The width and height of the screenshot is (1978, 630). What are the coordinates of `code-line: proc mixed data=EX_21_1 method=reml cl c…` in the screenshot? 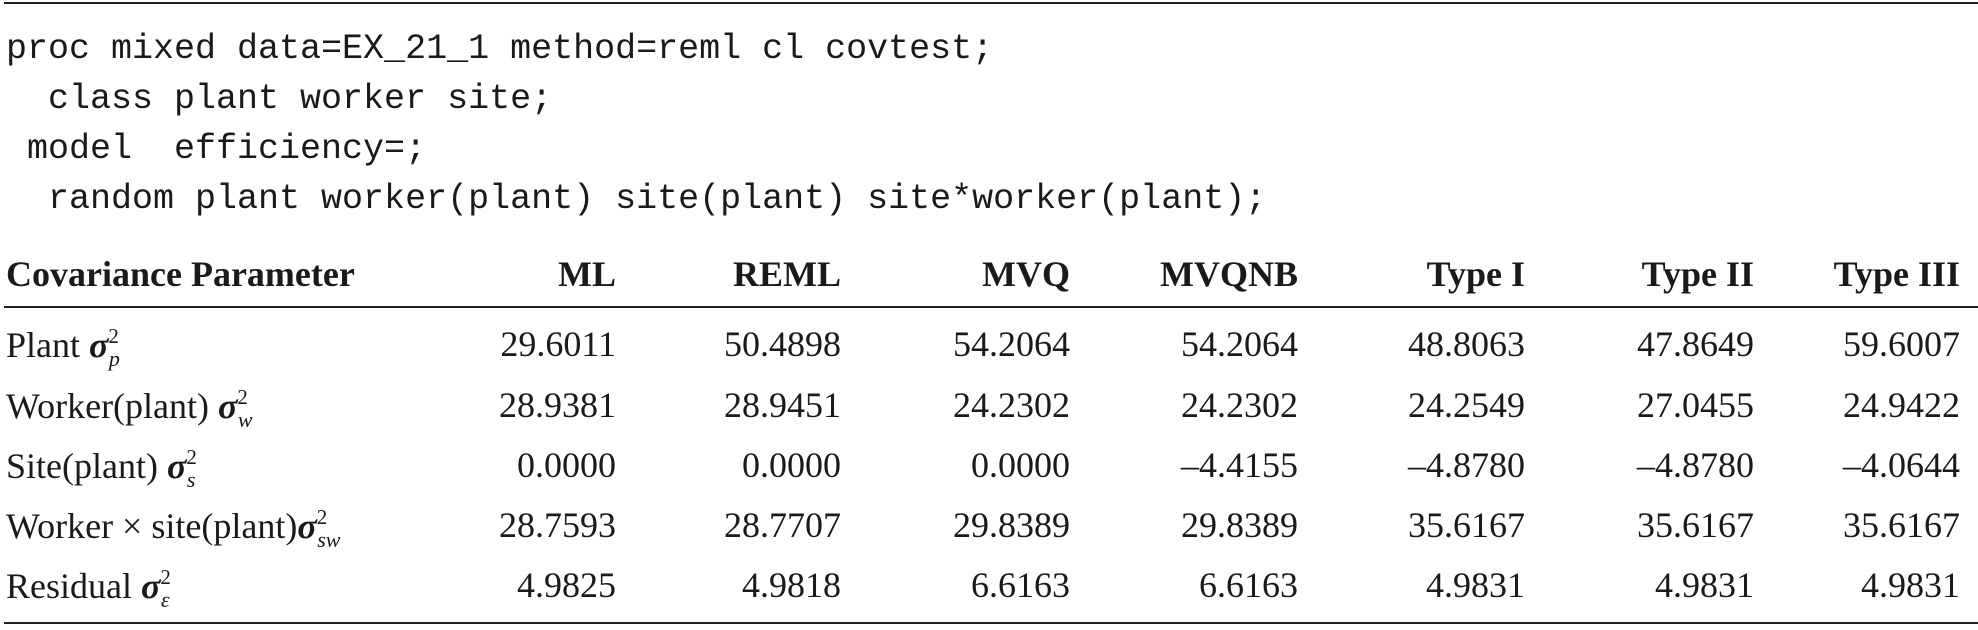 It's located at (500, 49).